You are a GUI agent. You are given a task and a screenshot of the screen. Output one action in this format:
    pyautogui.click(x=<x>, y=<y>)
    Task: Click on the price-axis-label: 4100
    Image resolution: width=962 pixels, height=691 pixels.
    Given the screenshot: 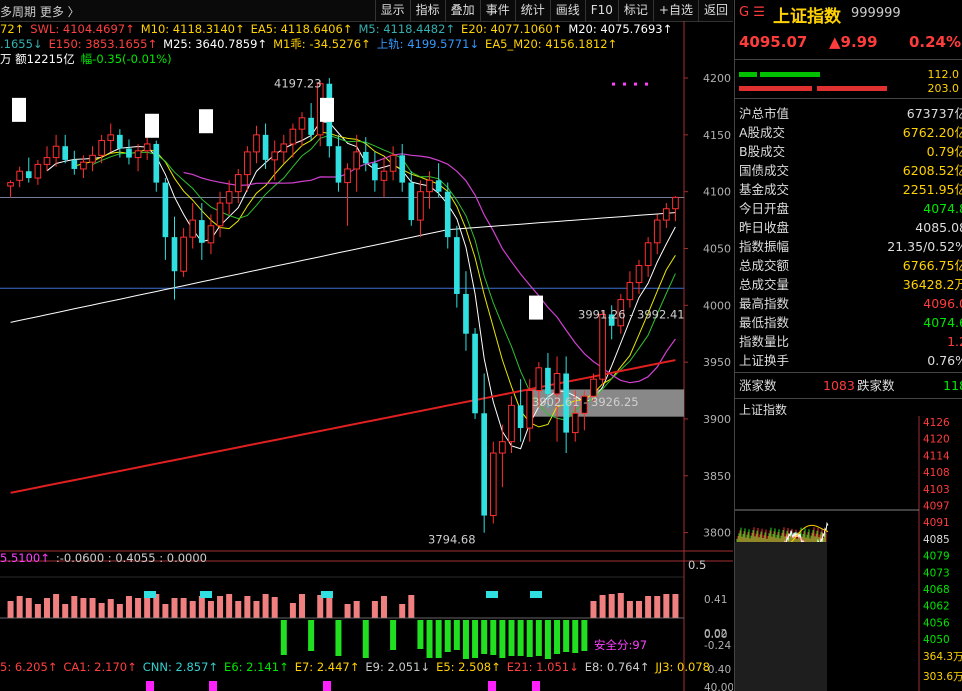 What is the action you would take?
    pyautogui.click(x=717, y=192)
    